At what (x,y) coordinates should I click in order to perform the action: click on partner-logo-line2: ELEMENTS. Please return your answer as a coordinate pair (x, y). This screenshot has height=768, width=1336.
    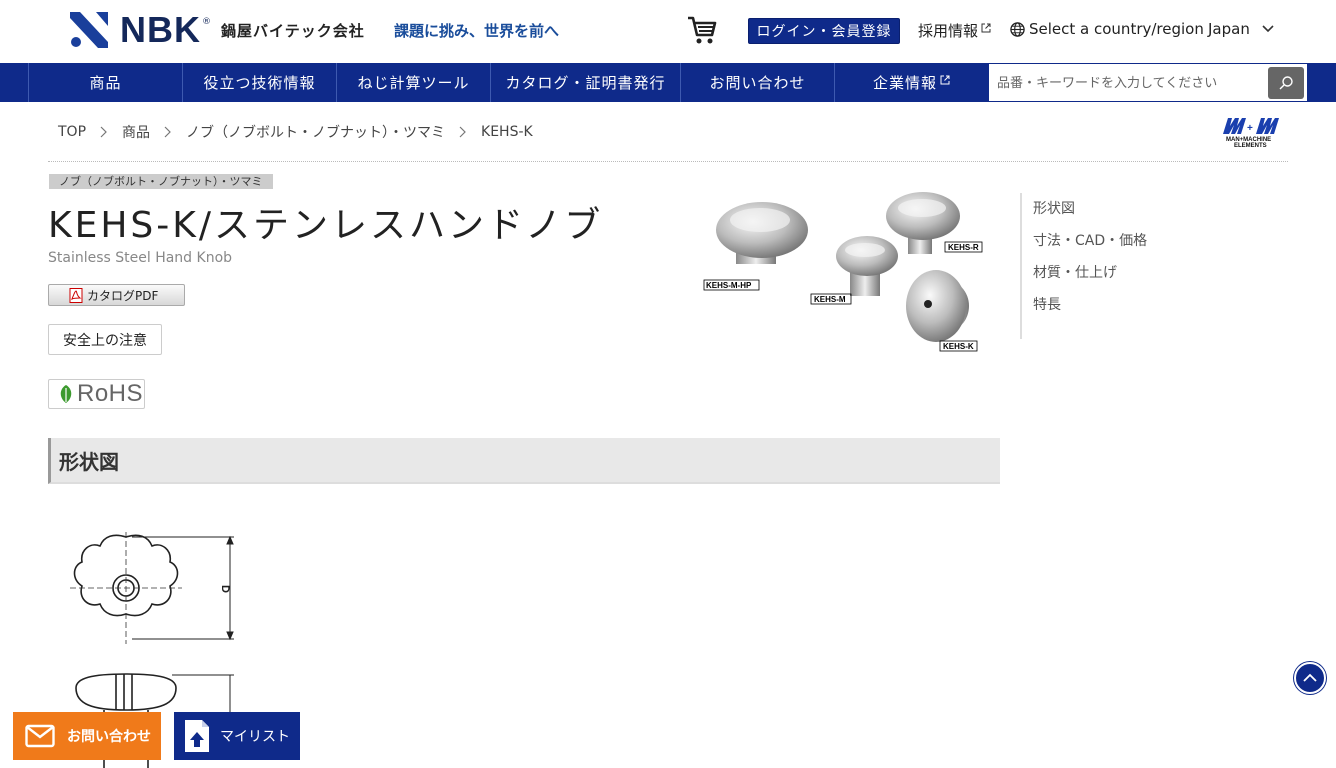
    Looking at the image, I should click on (1250, 146).